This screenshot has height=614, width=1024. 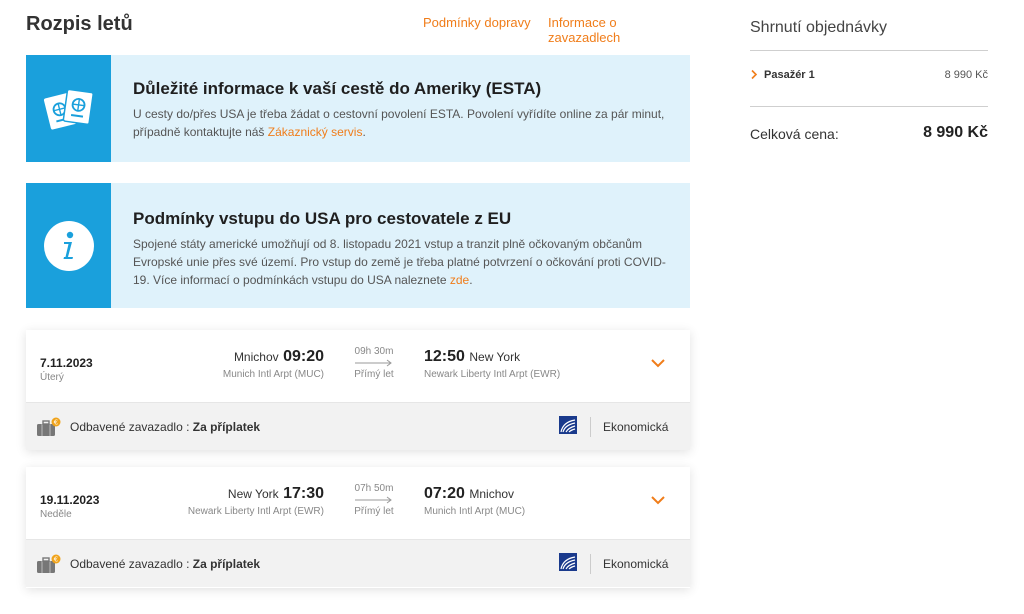 What do you see at coordinates (315, 132) in the screenshot?
I see `customer-service-link: Zákaznický servis` at bounding box center [315, 132].